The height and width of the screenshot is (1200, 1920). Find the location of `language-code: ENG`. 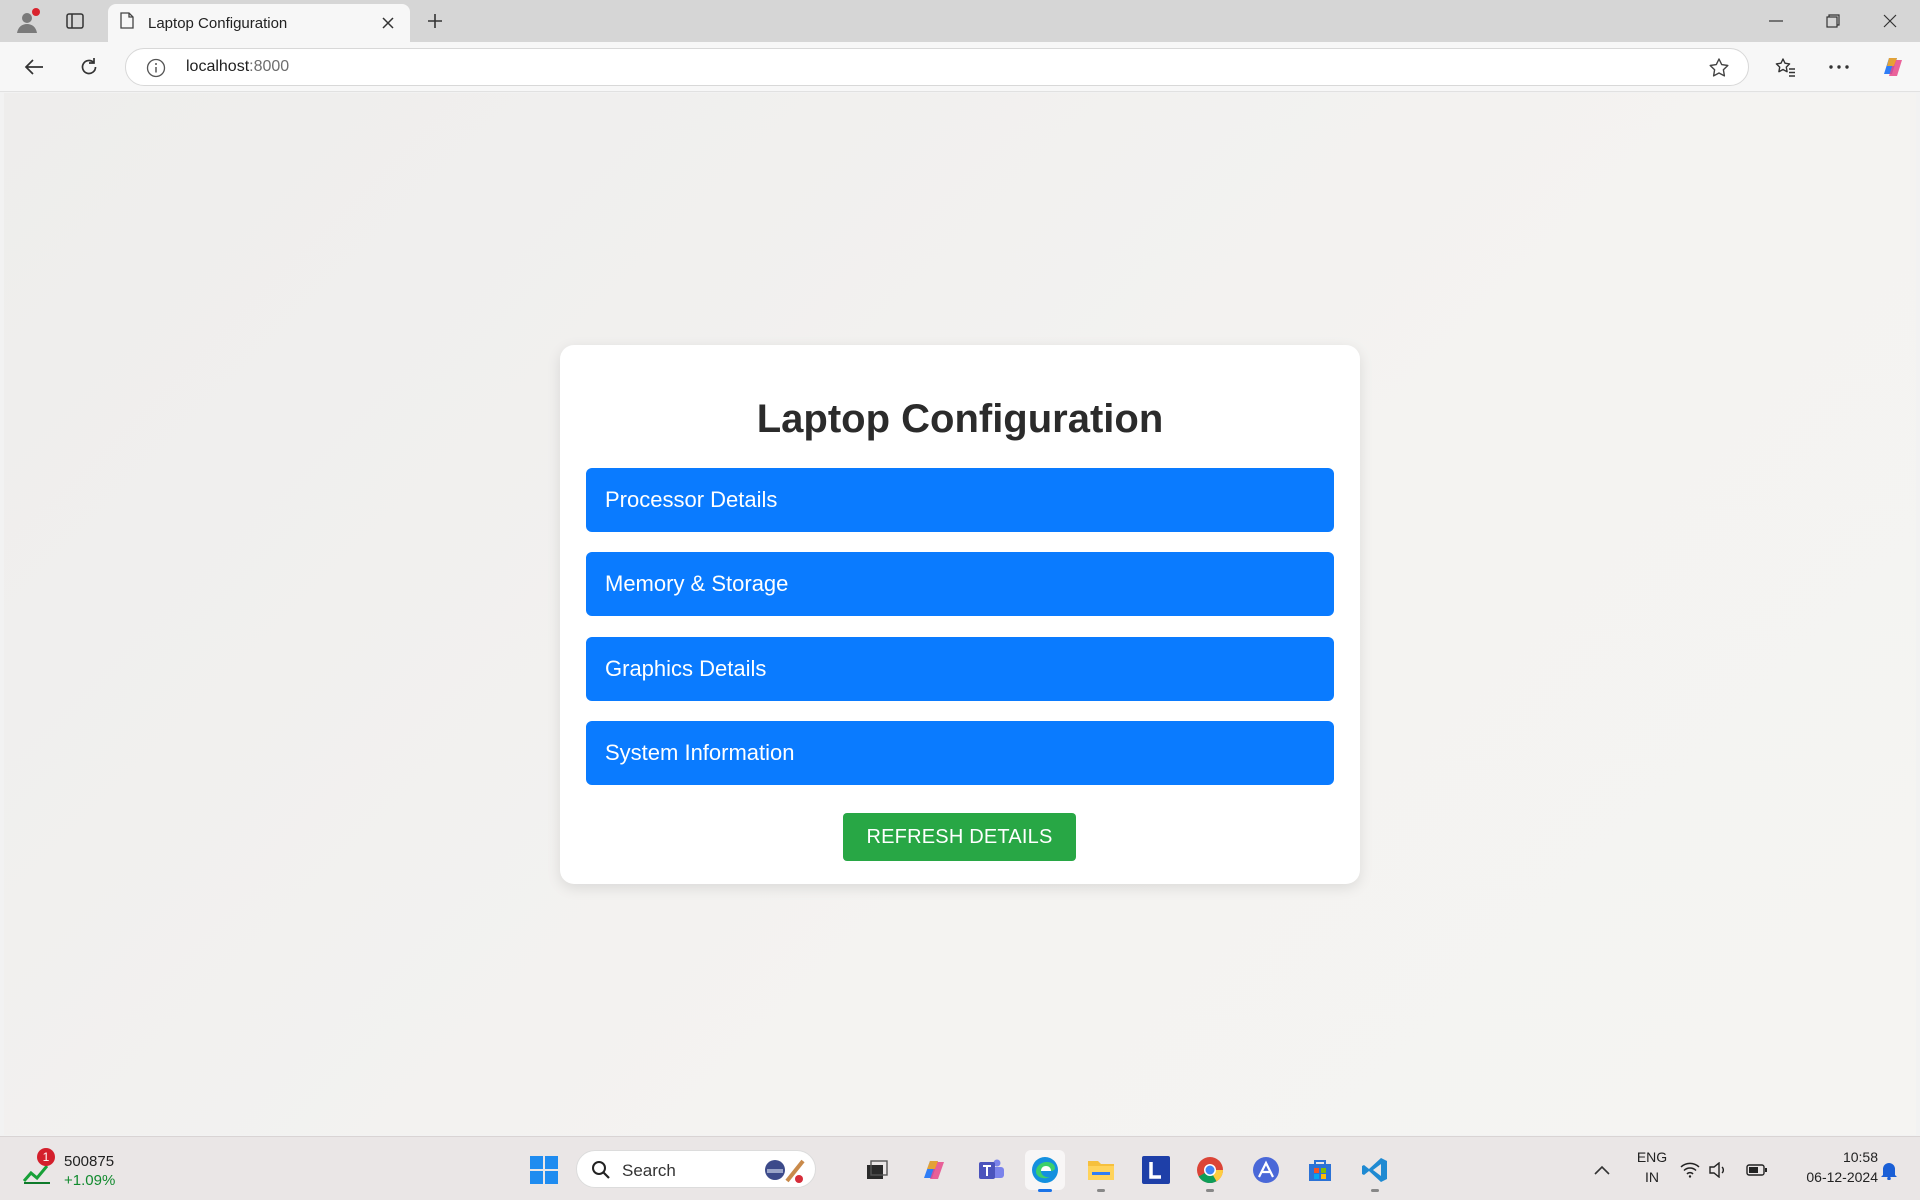

language-code: ENG is located at coordinates (1652, 1157).